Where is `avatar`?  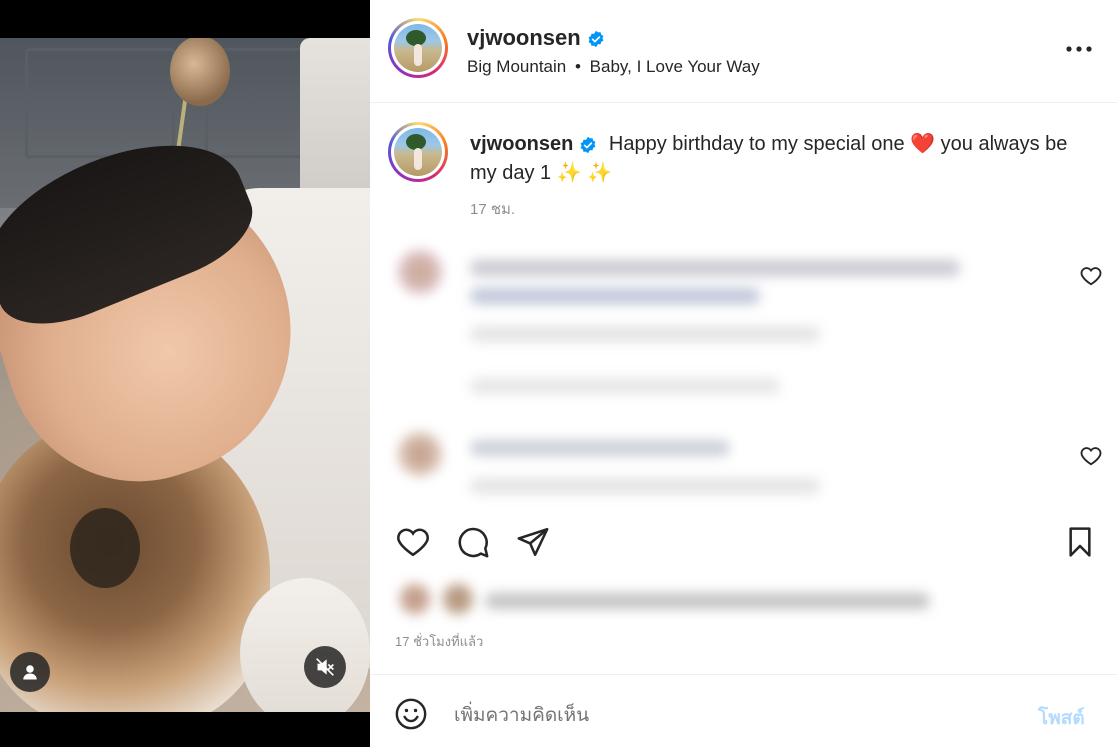 avatar is located at coordinates (418, 48).